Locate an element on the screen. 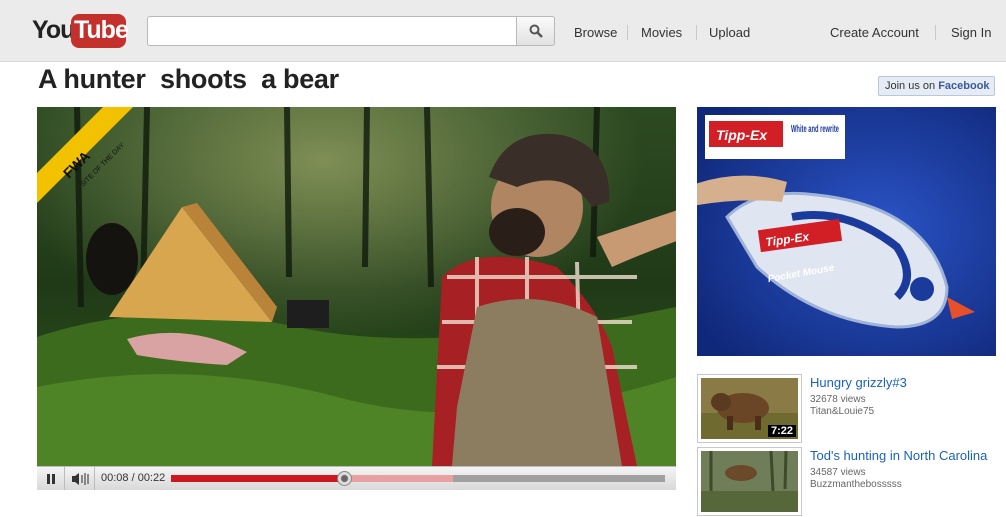 This screenshot has height=517, width=1006. browse-link: Browse is located at coordinates (595, 32).